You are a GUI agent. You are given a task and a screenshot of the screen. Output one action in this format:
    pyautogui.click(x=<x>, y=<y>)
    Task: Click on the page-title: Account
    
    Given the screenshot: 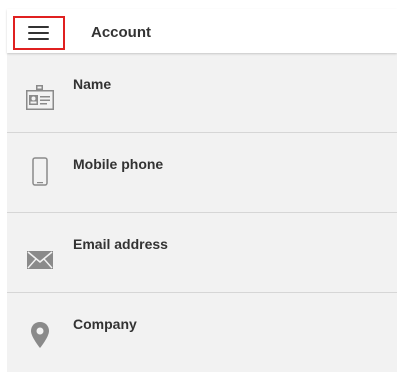 What is the action you would take?
    pyautogui.click(x=121, y=32)
    